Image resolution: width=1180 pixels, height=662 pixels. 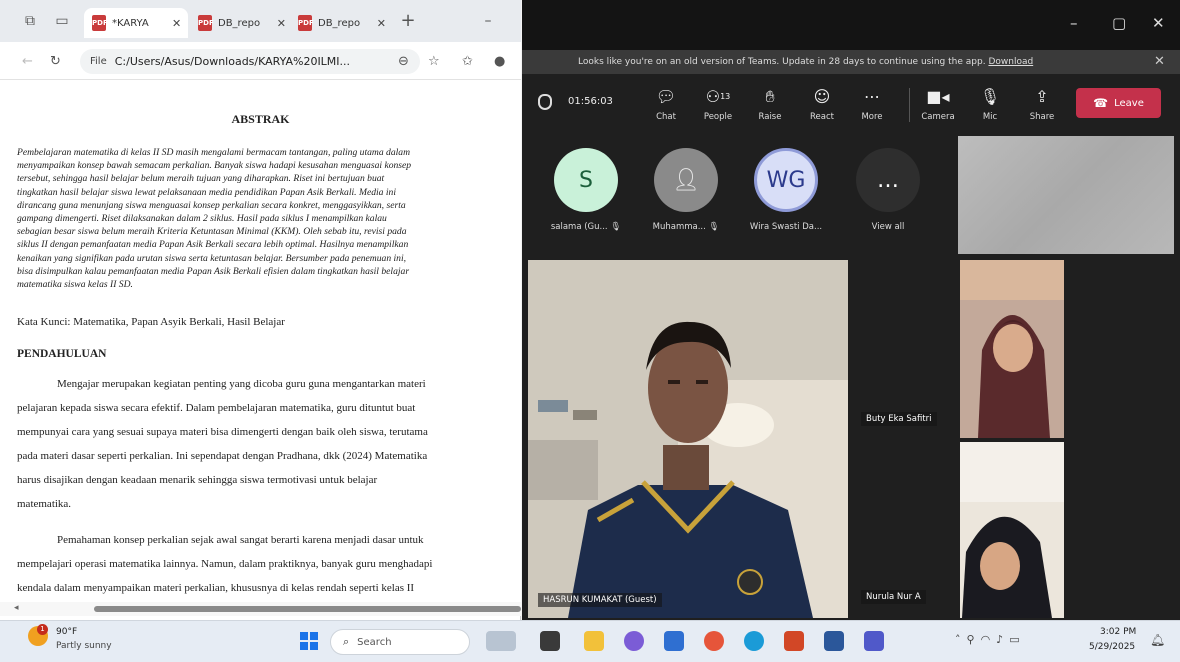 What do you see at coordinates (1002, 639) in the screenshot?
I see `speaker-icon: ♪` at bounding box center [1002, 639].